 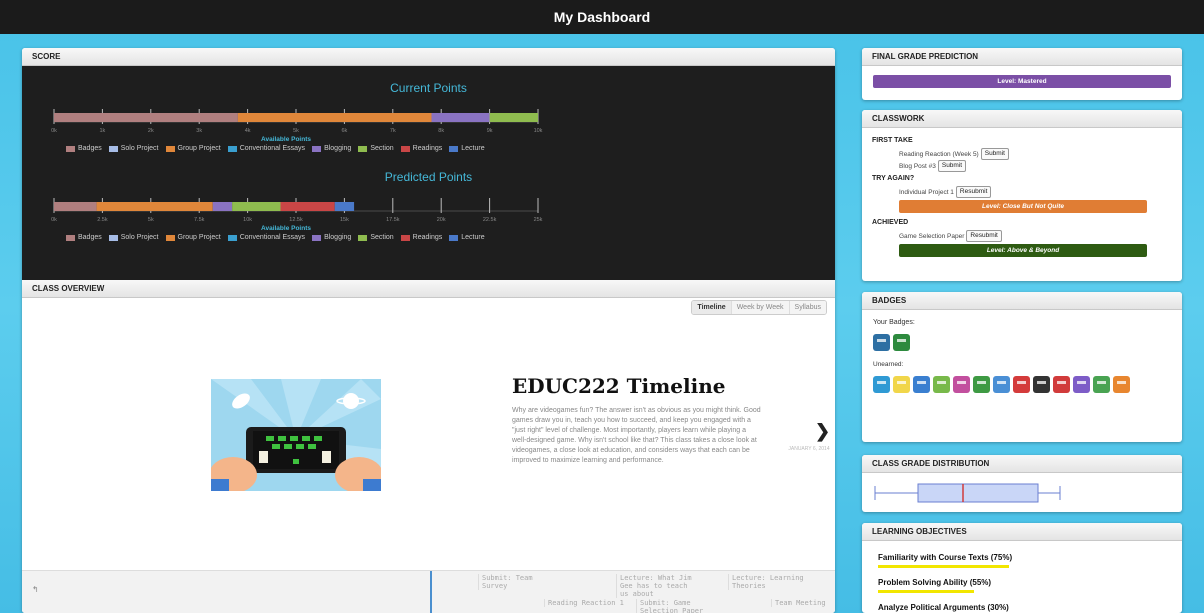 I want to click on objective-progress-bar, so click(x=944, y=566).